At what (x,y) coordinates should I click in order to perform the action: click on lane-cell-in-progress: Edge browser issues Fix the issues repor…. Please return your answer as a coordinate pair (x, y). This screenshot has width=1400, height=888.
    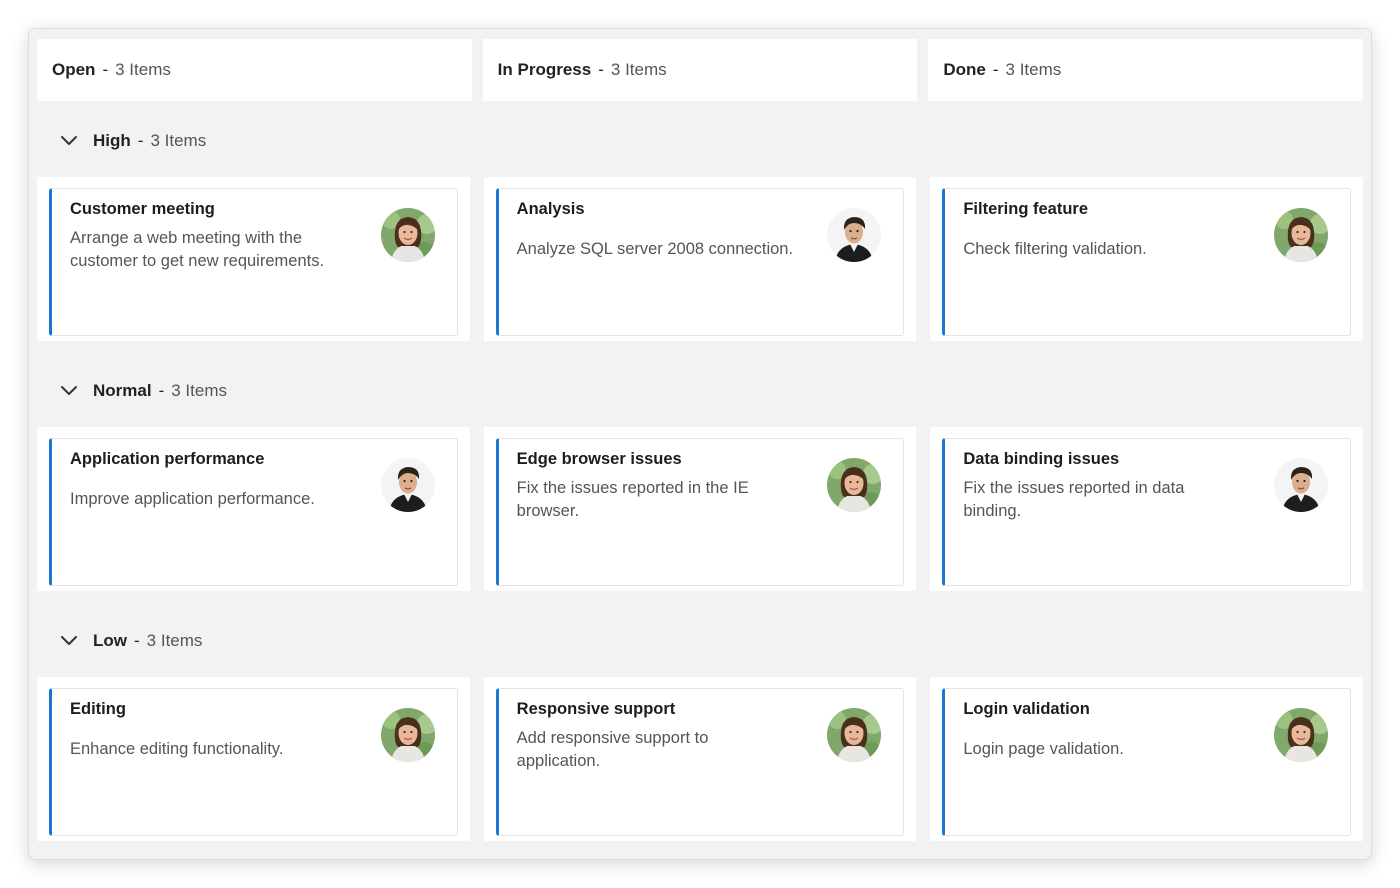
    Looking at the image, I should click on (700, 509).